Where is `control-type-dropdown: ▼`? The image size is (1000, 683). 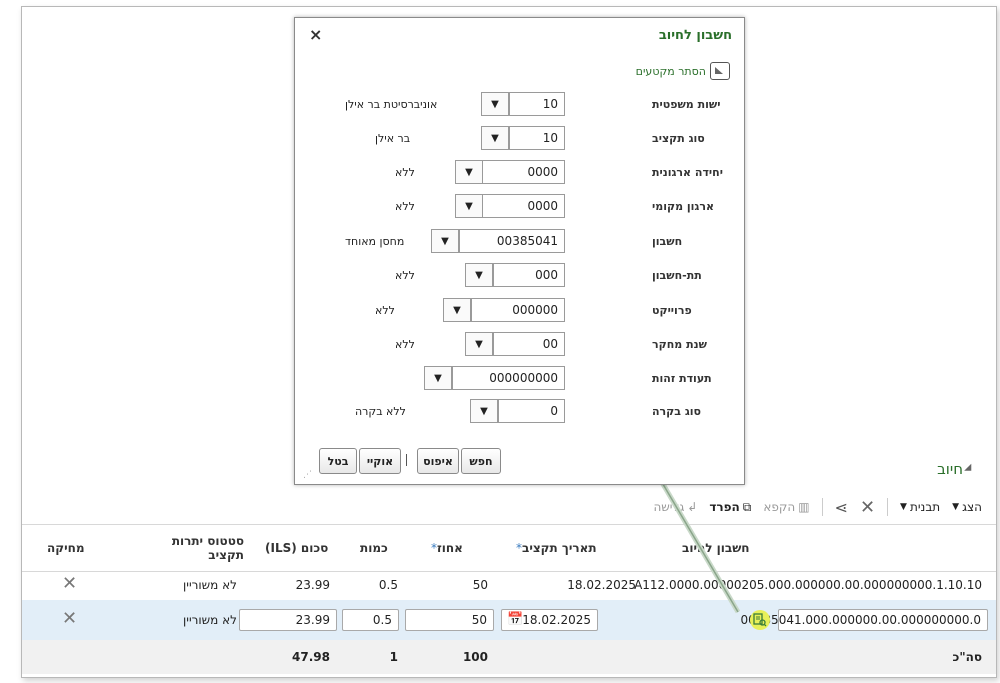 control-type-dropdown: ▼ is located at coordinates (484, 411).